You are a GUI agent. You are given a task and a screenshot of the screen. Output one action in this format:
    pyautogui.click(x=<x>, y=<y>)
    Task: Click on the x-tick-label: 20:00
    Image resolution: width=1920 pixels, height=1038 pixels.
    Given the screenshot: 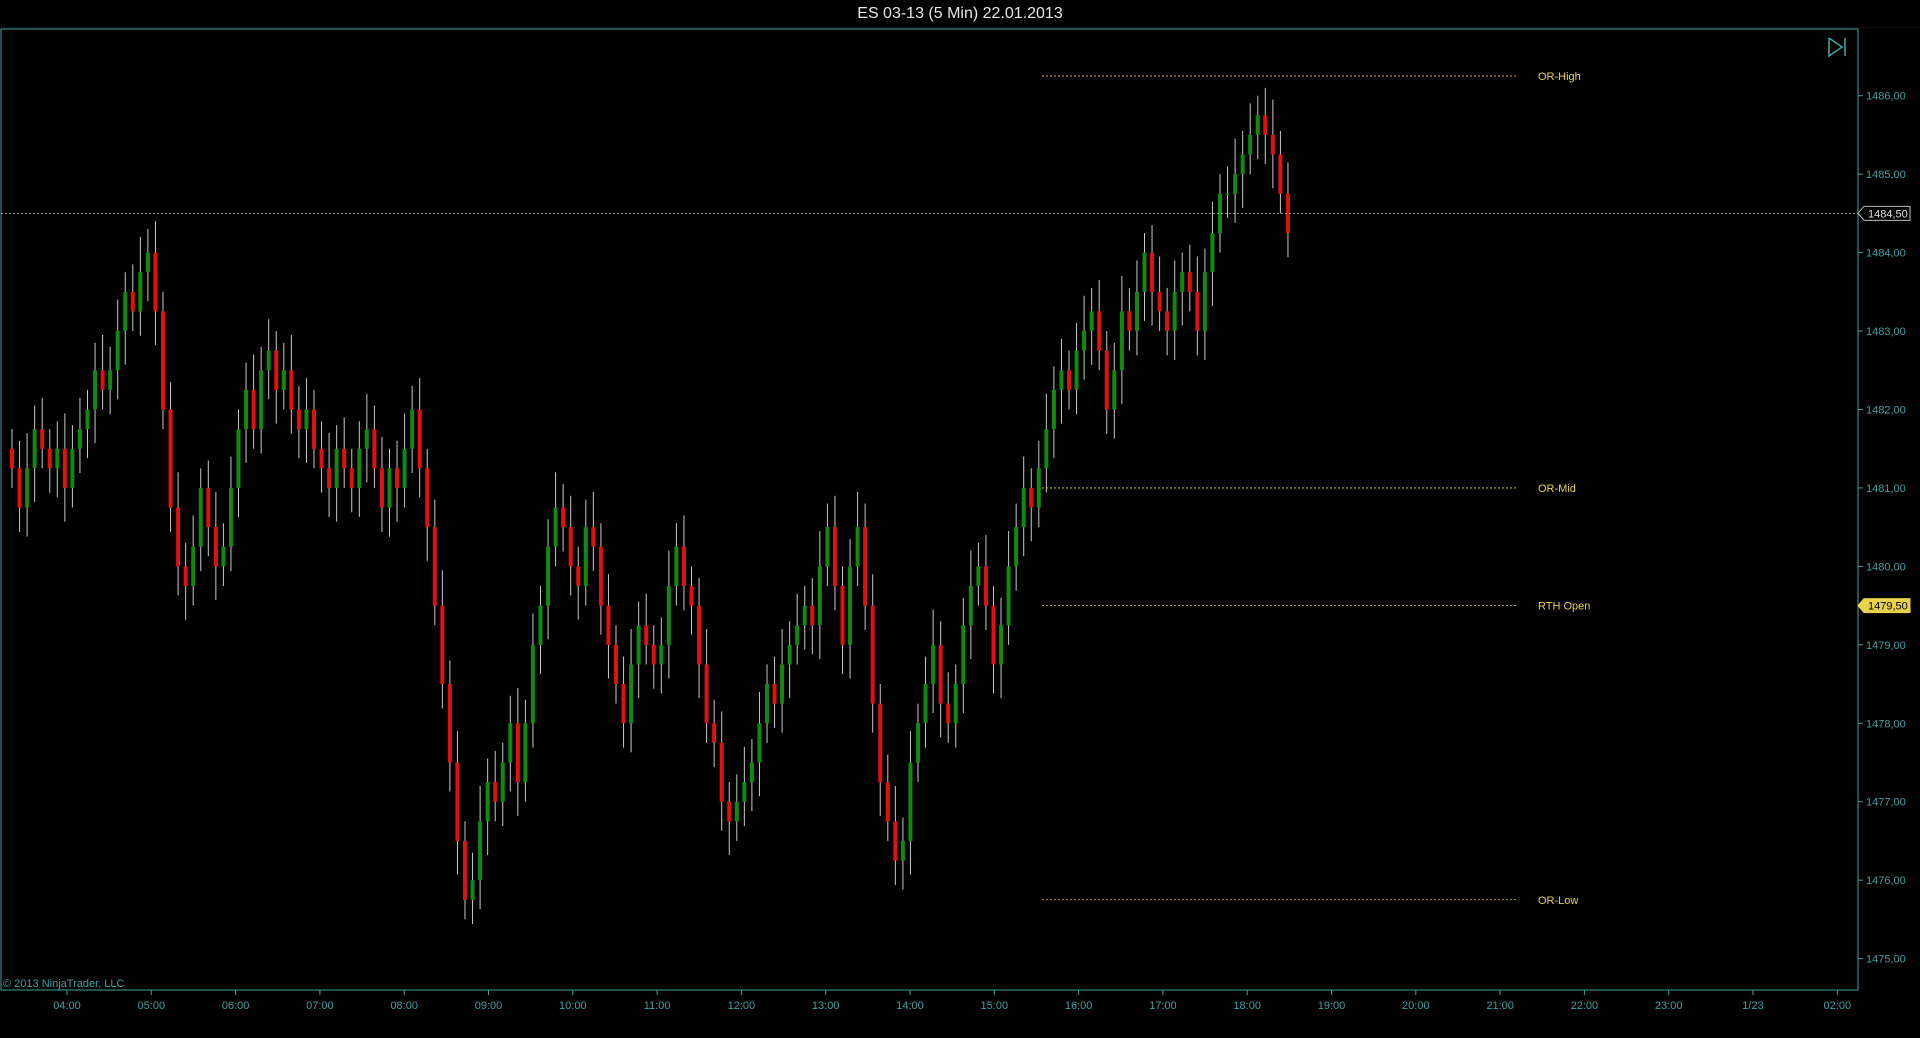 What is the action you would take?
    pyautogui.click(x=1416, y=1006)
    